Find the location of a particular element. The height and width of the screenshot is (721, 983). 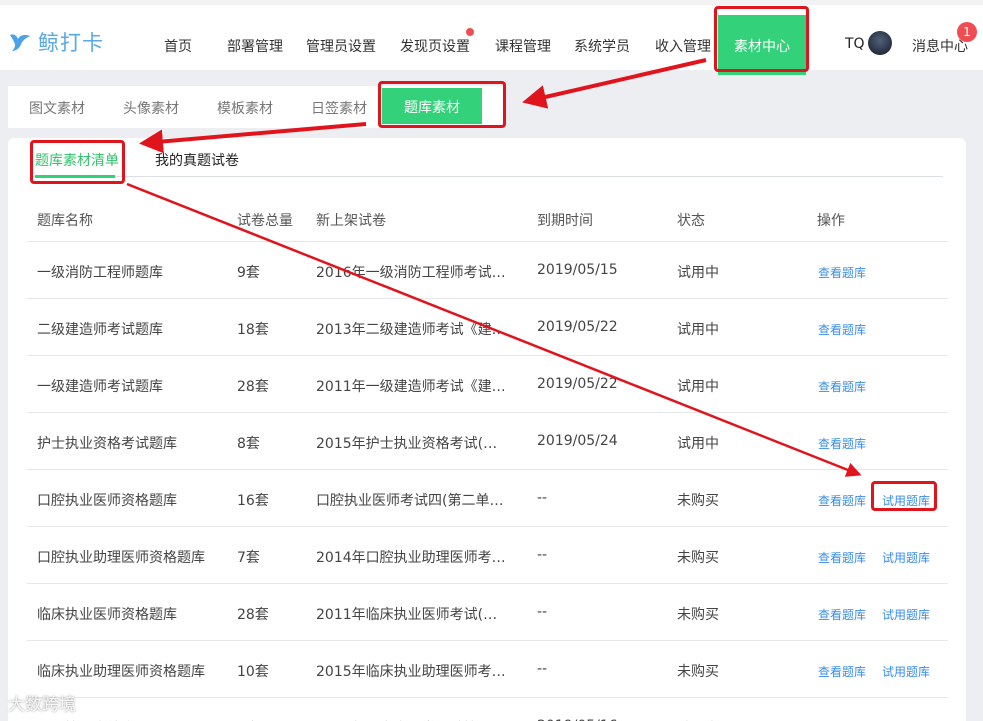

header-paper-total: 试卷总量 is located at coordinates (265, 221).